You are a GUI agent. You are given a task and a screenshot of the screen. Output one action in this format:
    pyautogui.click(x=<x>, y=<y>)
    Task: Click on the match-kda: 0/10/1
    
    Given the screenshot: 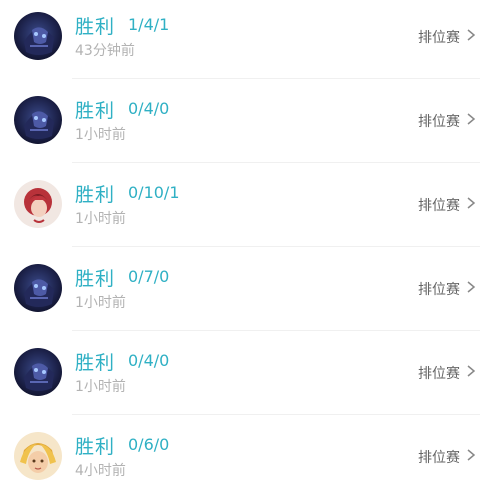 What is the action you would take?
    pyautogui.click(x=154, y=192)
    